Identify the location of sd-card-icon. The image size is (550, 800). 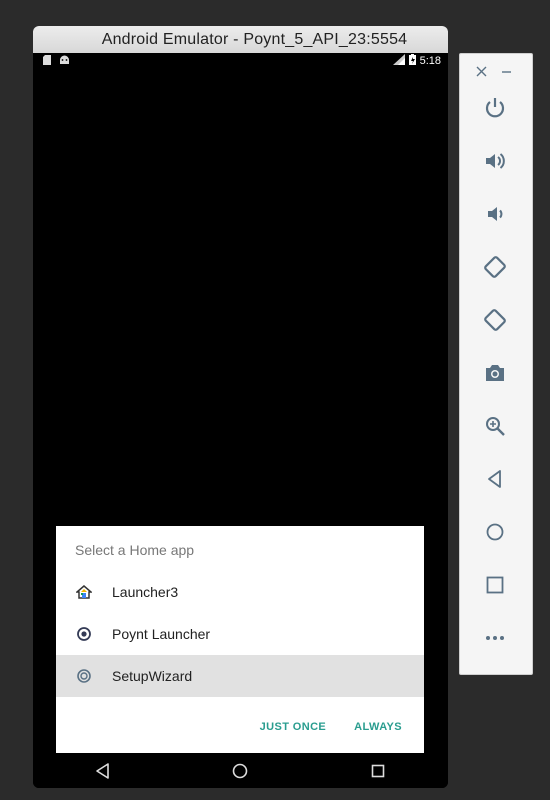
(47, 61).